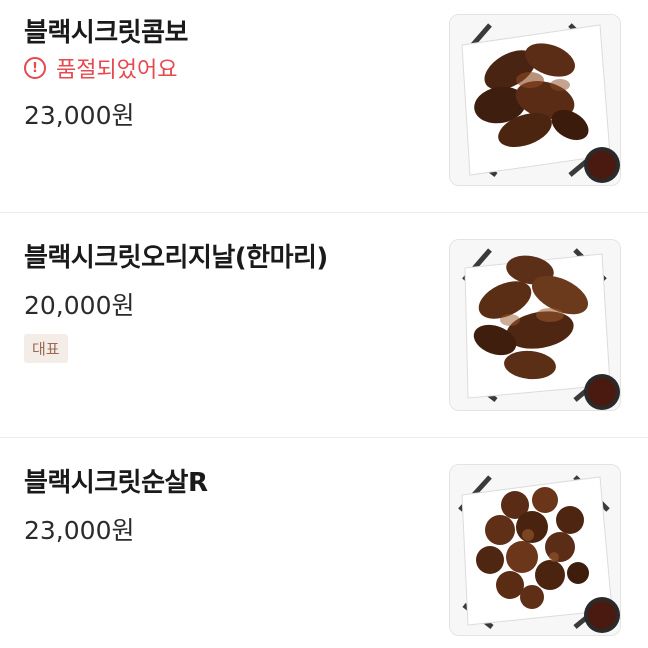  Describe the element at coordinates (116, 483) in the screenshot. I see `menu-item-name: 블랙시크릿순살R` at that location.